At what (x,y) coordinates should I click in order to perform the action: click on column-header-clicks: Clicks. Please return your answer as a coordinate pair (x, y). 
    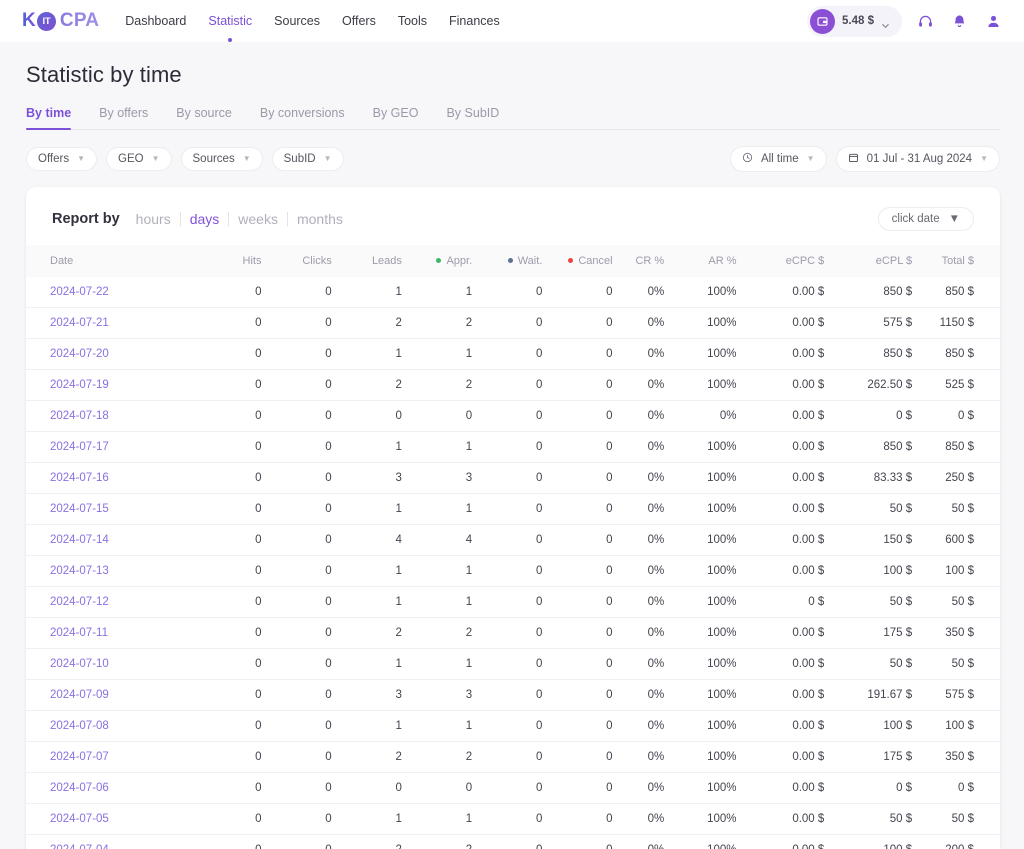
    Looking at the image, I should click on (296, 261).